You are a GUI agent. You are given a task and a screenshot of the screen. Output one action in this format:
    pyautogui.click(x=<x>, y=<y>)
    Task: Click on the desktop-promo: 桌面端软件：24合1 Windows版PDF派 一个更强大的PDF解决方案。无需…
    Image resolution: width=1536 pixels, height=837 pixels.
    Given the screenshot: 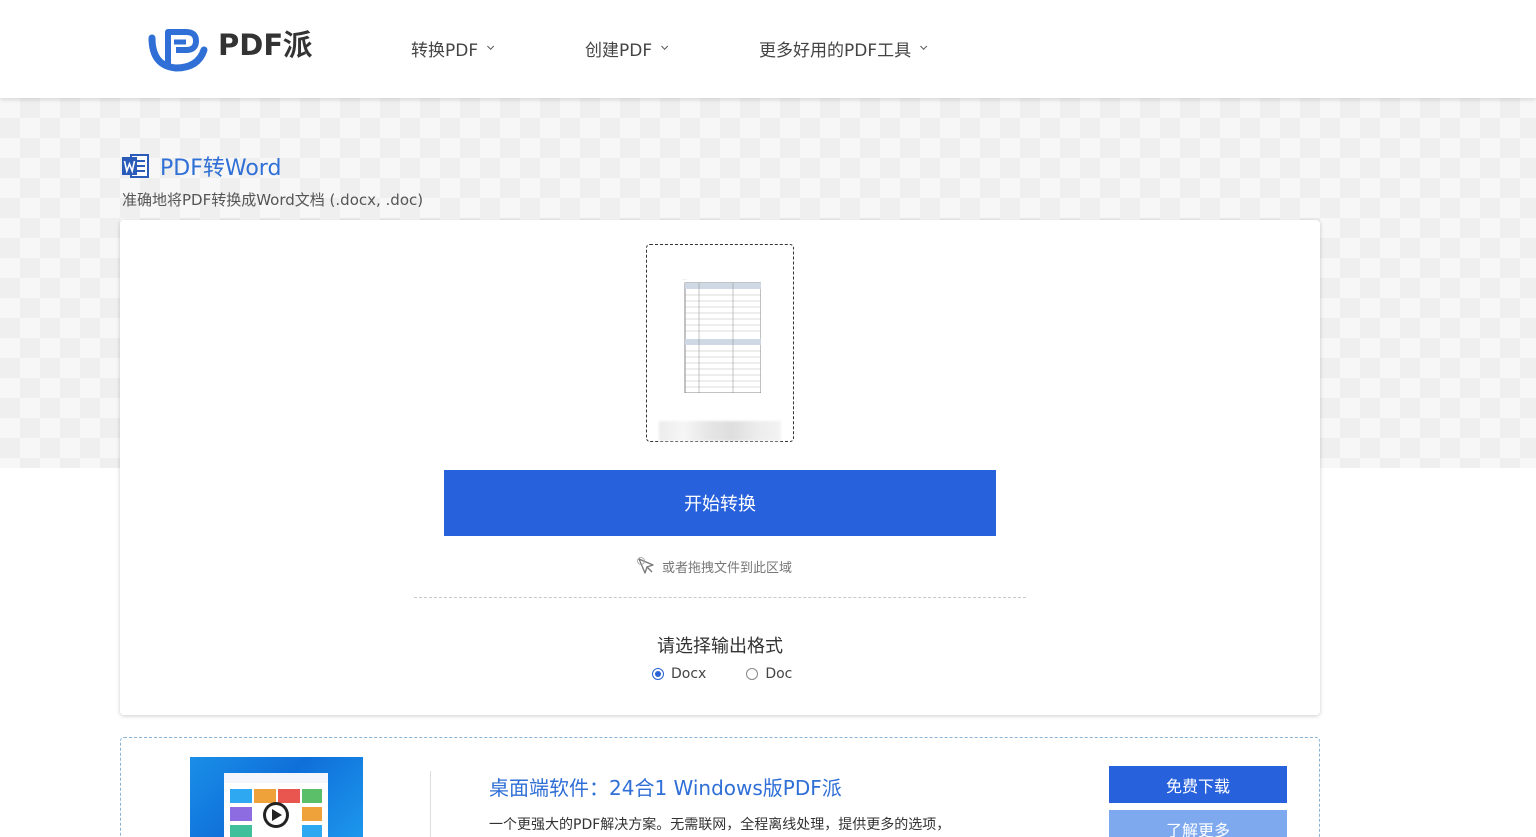 What is the action you would take?
    pyautogui.click(x=720, y=787)
    